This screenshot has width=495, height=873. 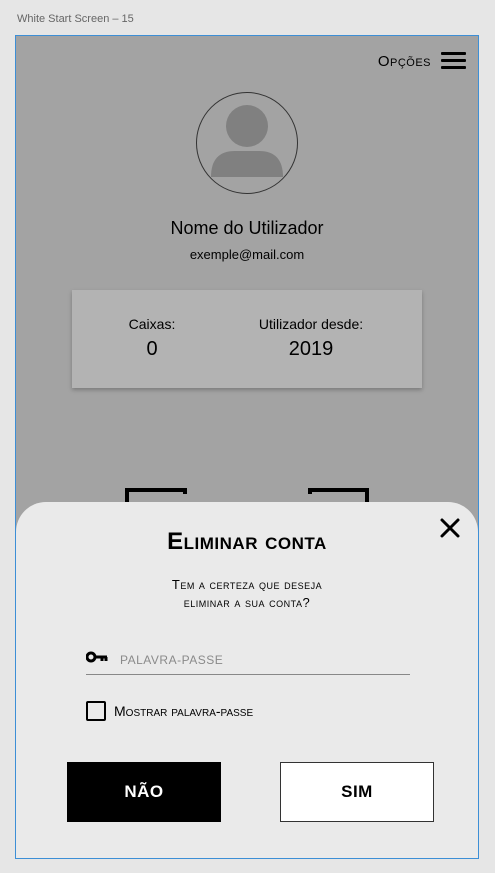 I want to click on key-icon, so click(x=96, y=660).